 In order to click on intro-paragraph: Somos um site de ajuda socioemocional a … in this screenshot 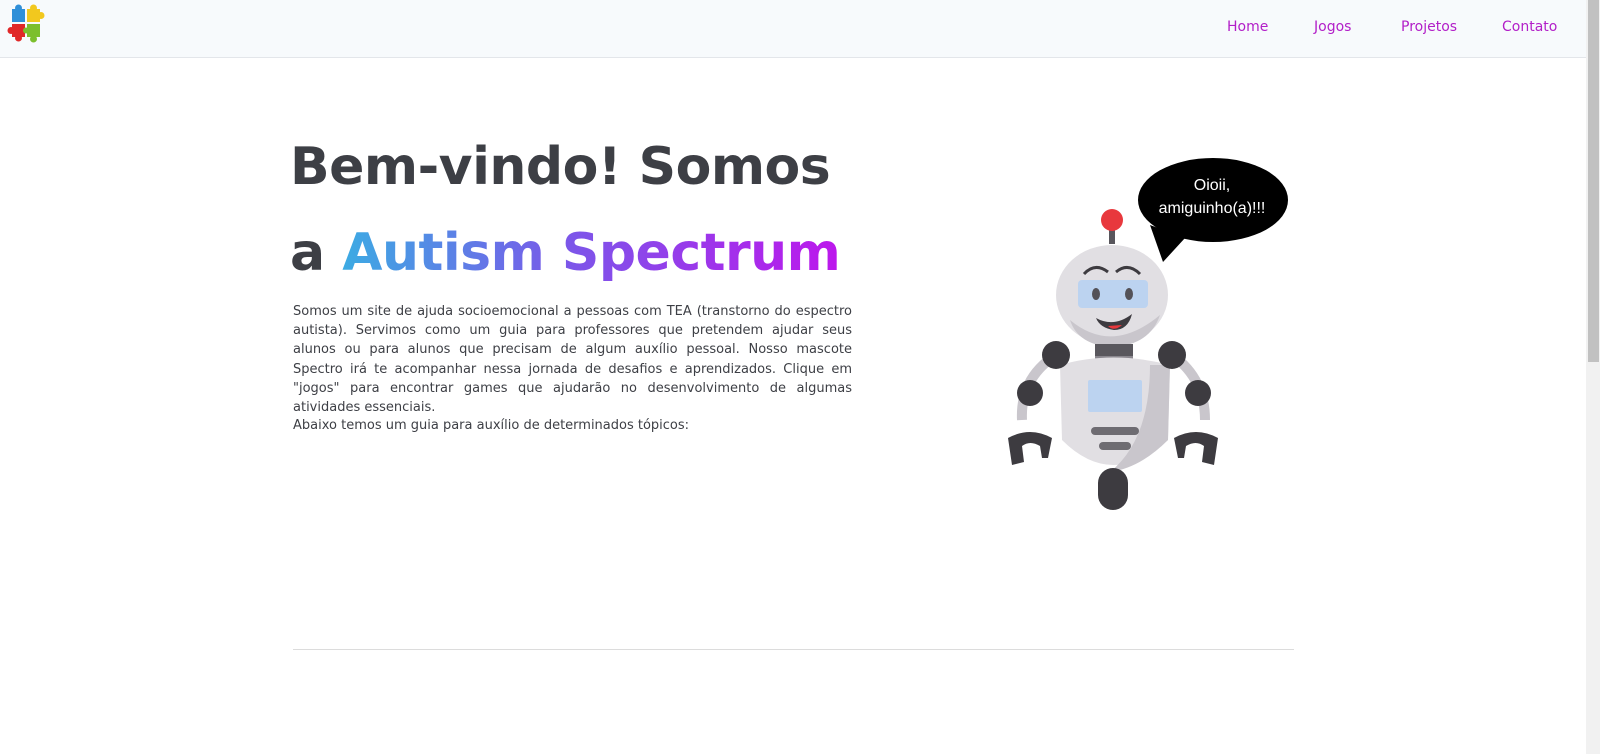, I will do `click(572, 360)`.